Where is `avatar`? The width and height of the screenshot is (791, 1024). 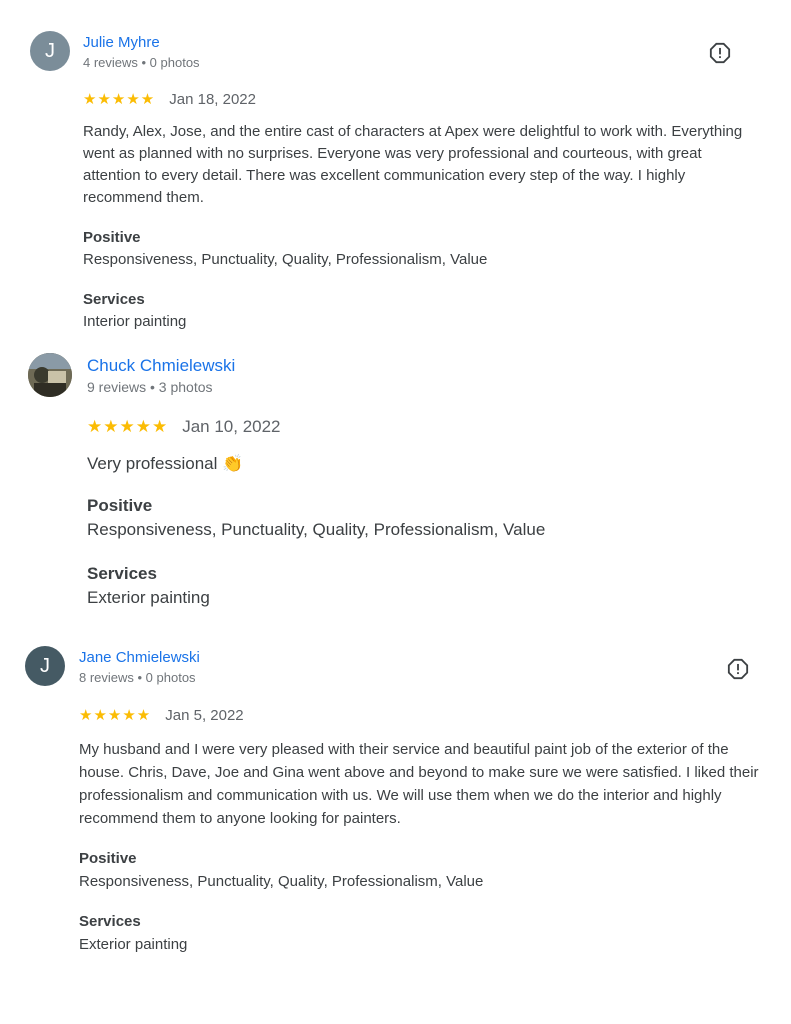
avatar is located at coordinates (50, 375).